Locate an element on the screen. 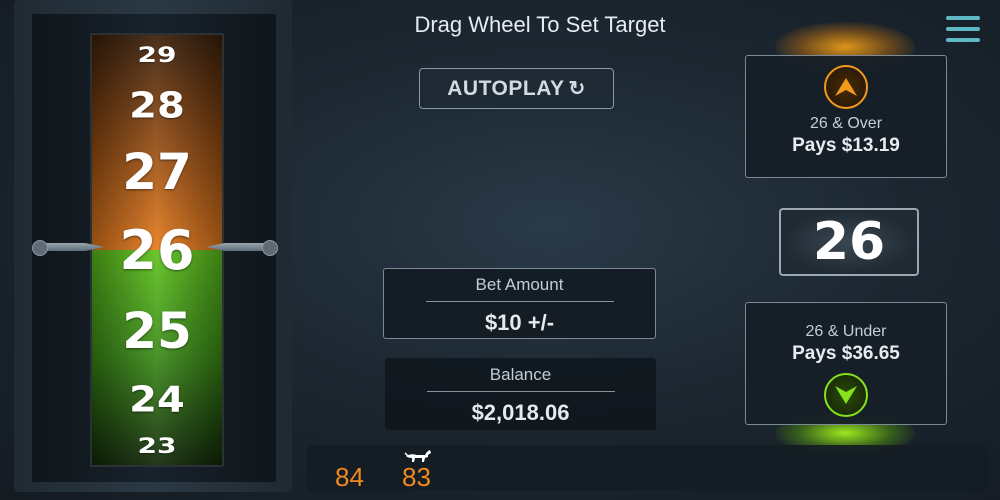 The width and height of the screenshot is (1000, 500). bet-amount-panel: Bet Amount $10 +/- is located at coordinates (519, 303).